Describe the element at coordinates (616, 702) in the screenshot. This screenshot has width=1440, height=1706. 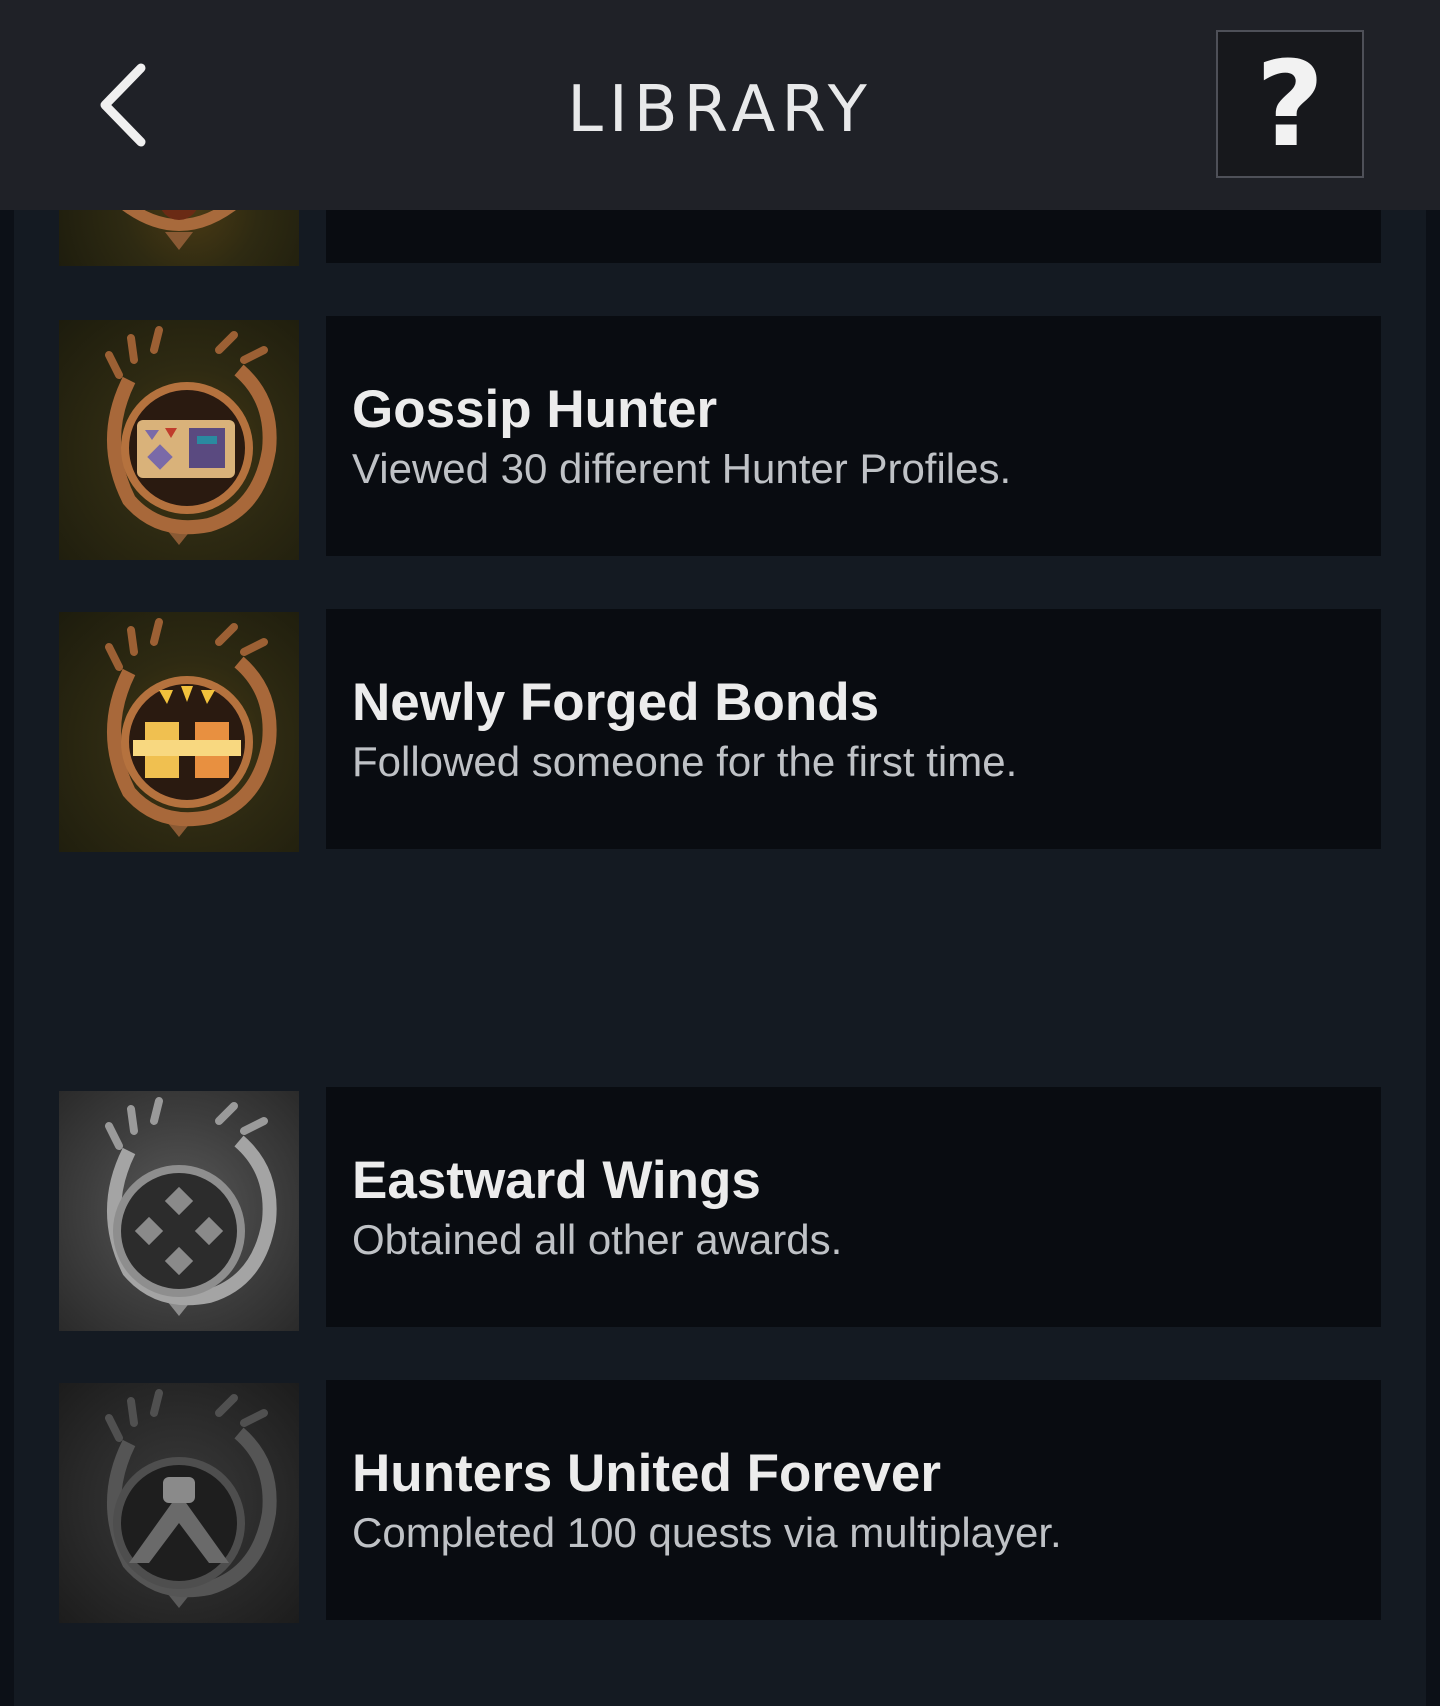
I see `award-title: Newly Forged Bonds` at that location.